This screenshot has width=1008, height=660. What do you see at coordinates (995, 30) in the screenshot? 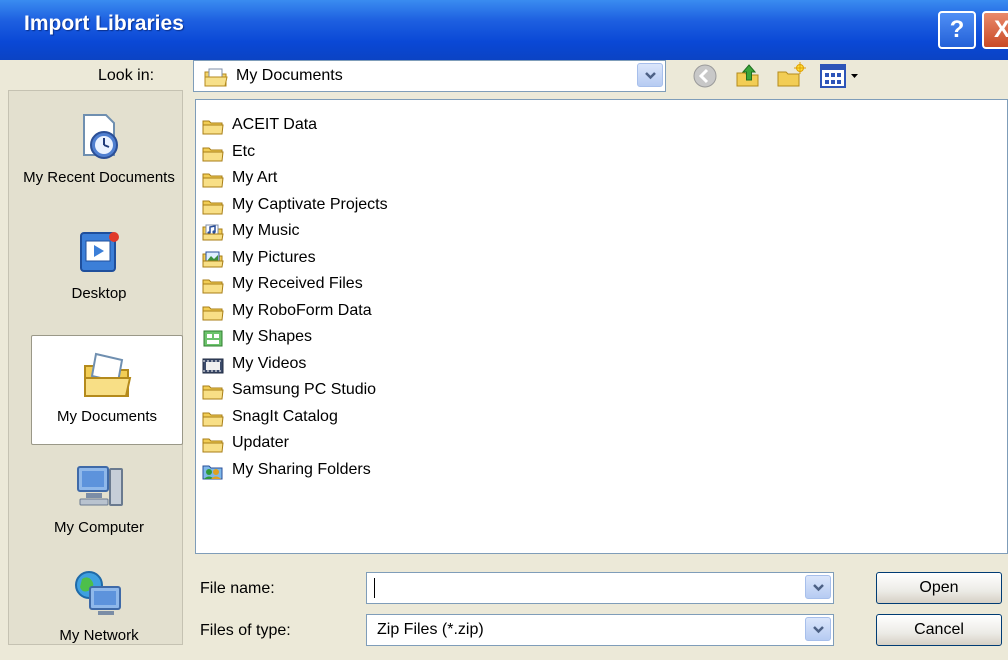
I see `close-button: X` at bounding box center [995, 30].